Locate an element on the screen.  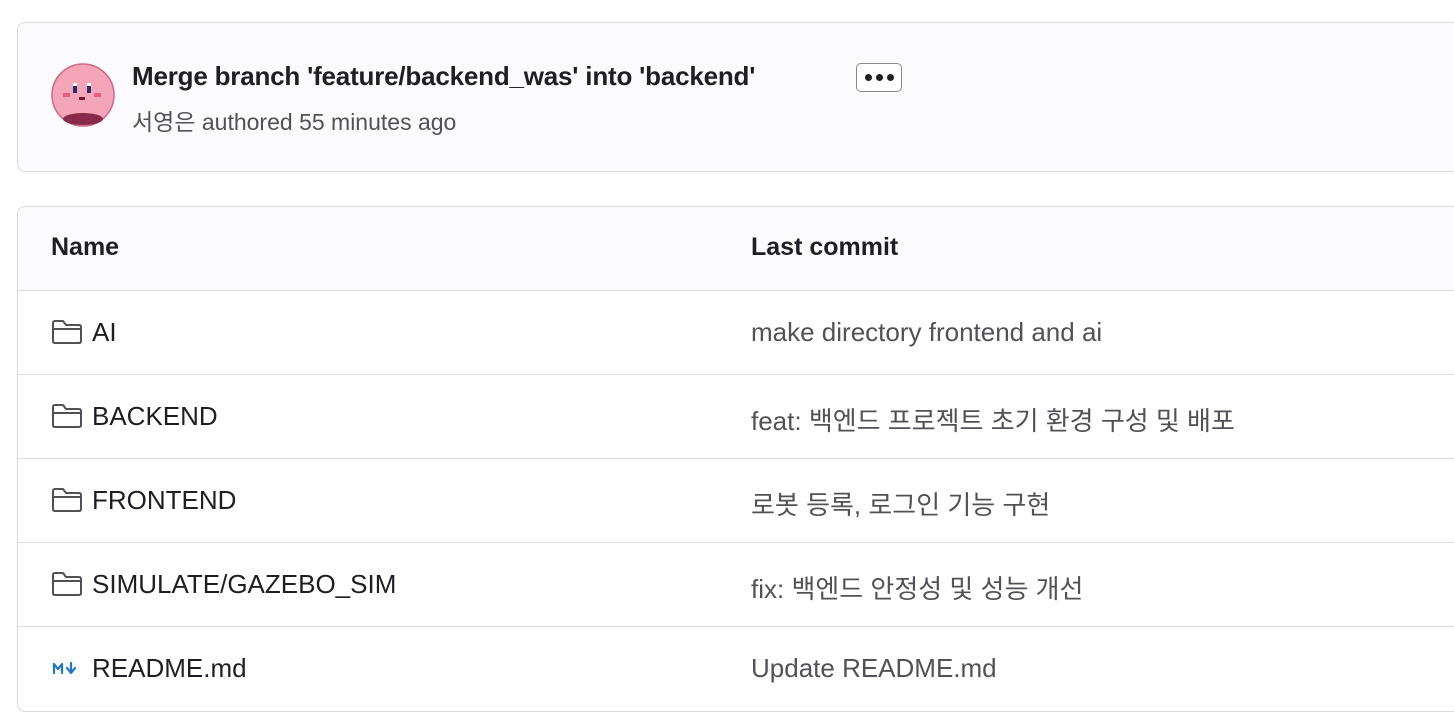
commit-more-button is located at coordinates (879, 77).